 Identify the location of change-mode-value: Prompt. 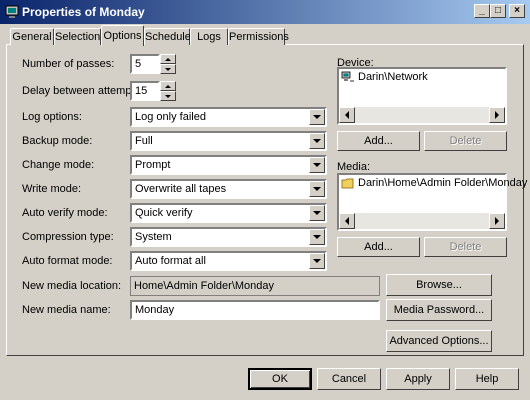
(153, 165).